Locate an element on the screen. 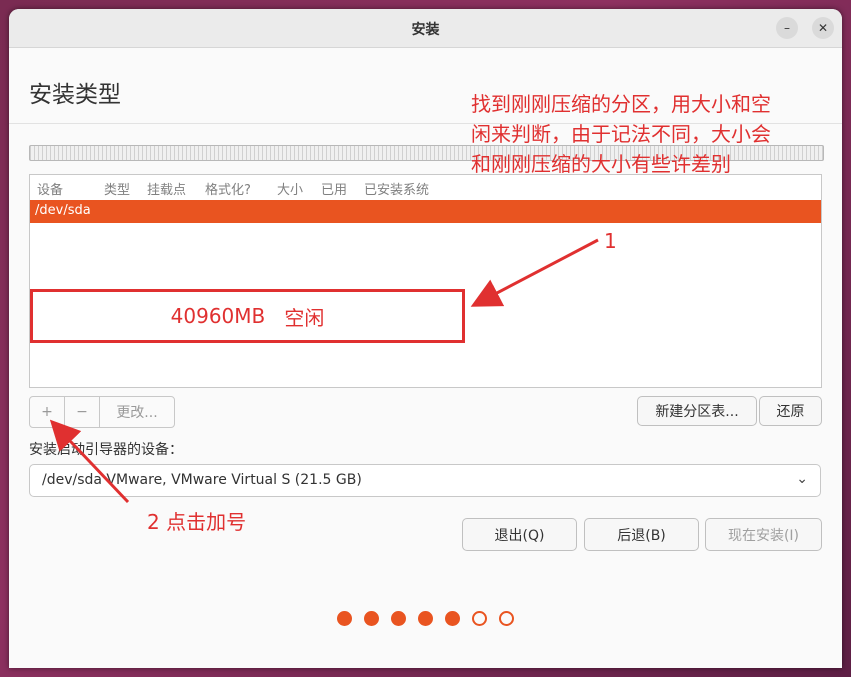 This screenshot has height=677, width=851. arrow-to-add-button is located at coordinates (89, 461).